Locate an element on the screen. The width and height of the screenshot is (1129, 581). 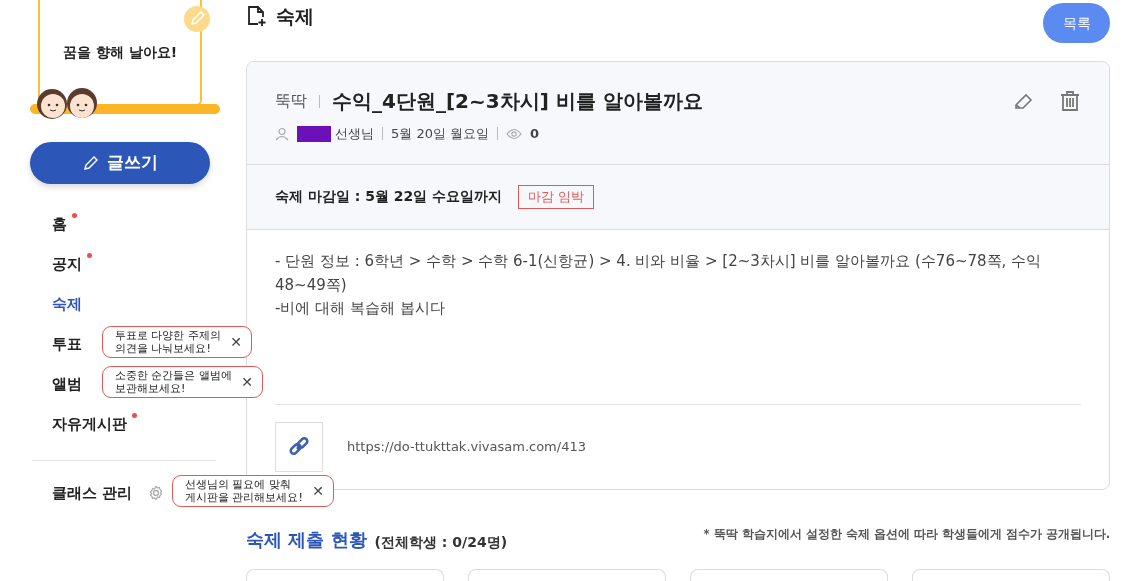
trash-icon is located at coordinates (1070, 101).